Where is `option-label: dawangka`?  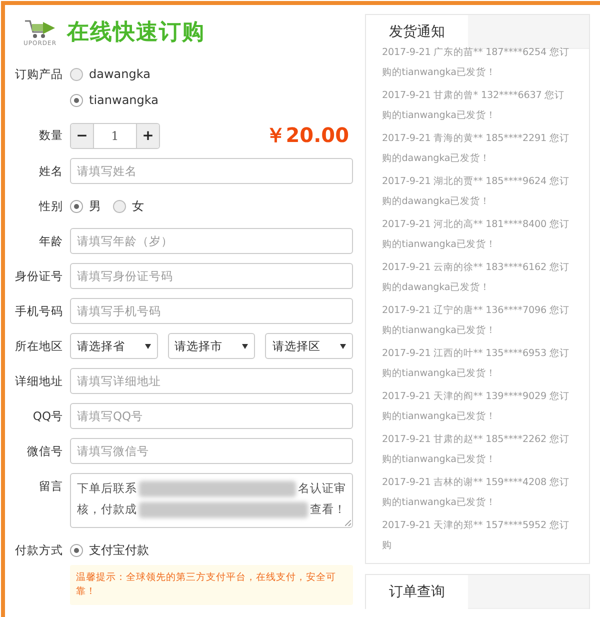 option-label: dawangka is located at coordinates (119, 74).